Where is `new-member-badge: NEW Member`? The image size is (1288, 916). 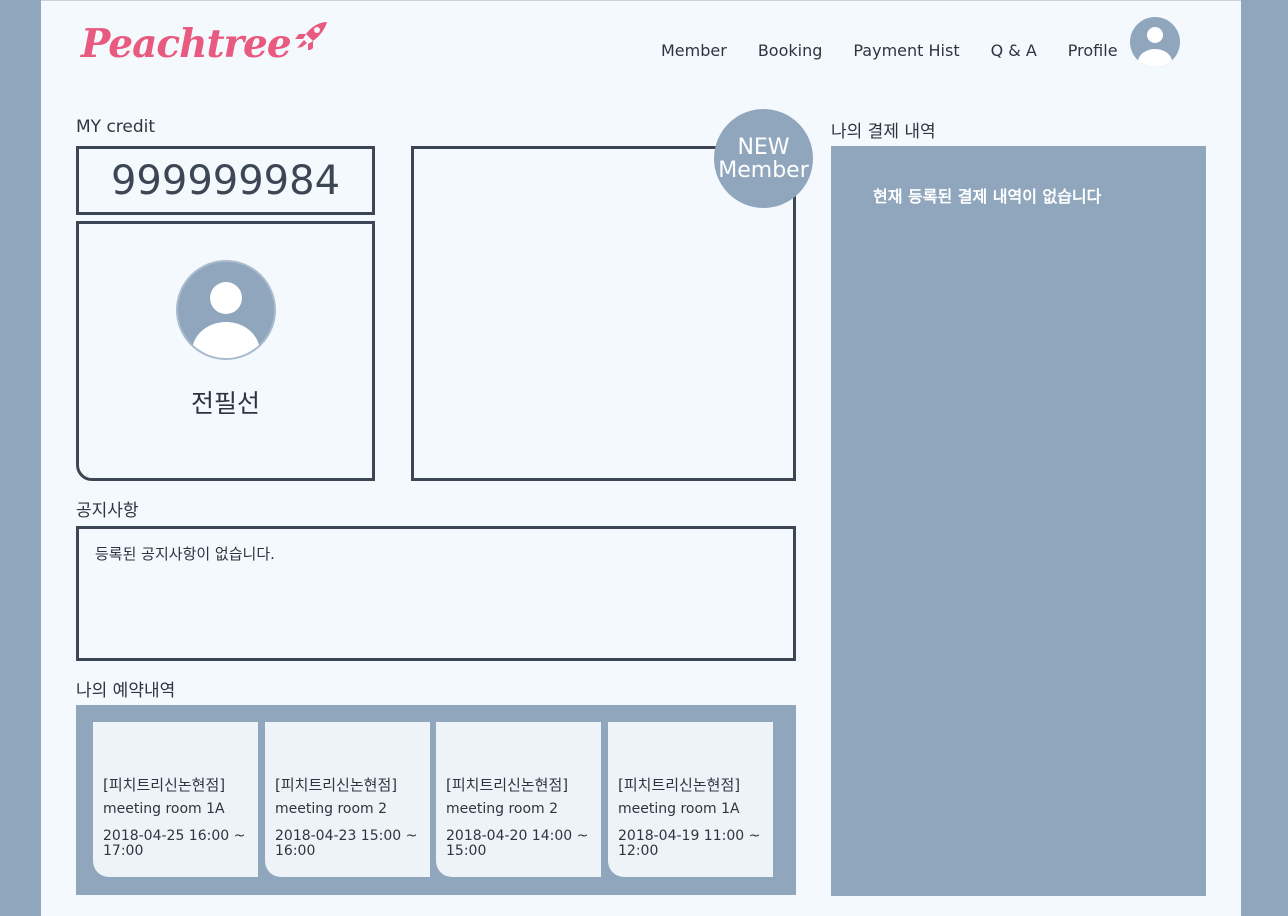
new-member-badge: NEW Member is located at coordinates (763, 158).